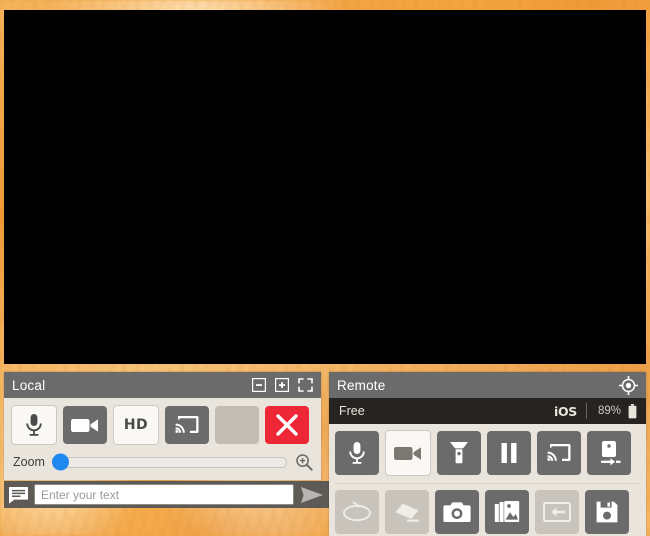  Describe the element at coordinates (557, 512) in the screenshot. I see `send-to-screen-button` at that location.